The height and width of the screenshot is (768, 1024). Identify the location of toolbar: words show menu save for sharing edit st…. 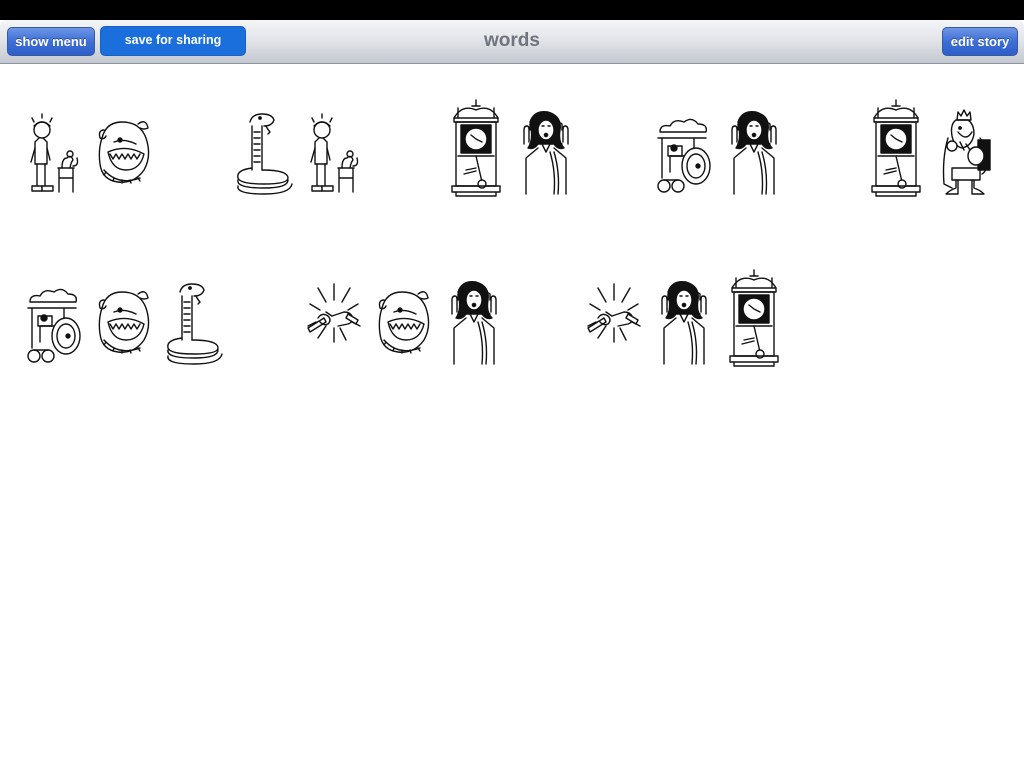
(512, 42).